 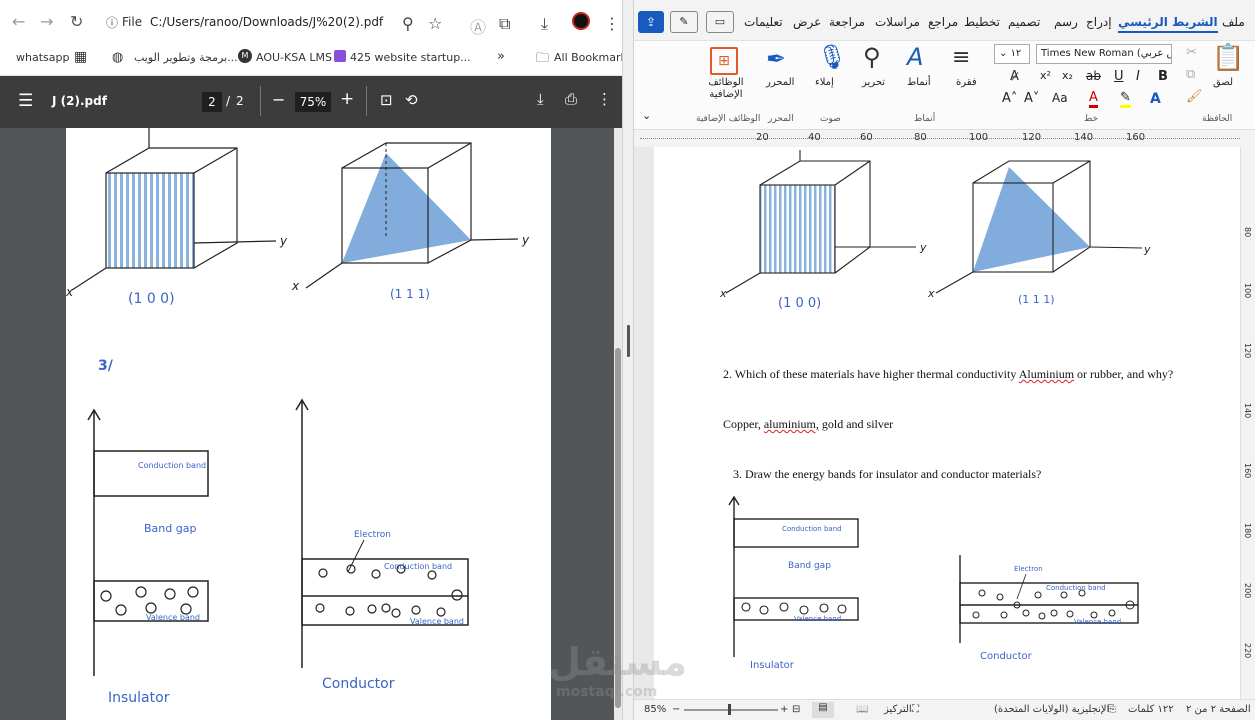 What do you see at coordinates (684, 22) in the screenshot?
I see `editing-mode-icon: ✎` at bounding box center [684, 22].